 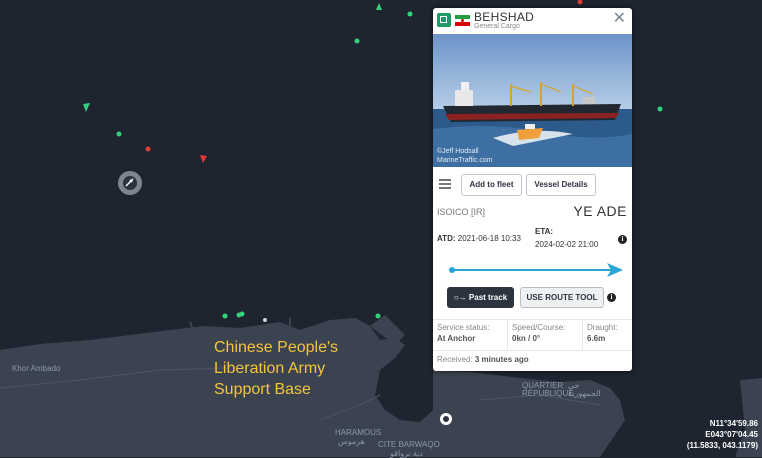 What do you see at coordinates (526, 338) in the screenshot?
I see `speed-course-value: 0kn / 0°` at bounding box center [526, 338].